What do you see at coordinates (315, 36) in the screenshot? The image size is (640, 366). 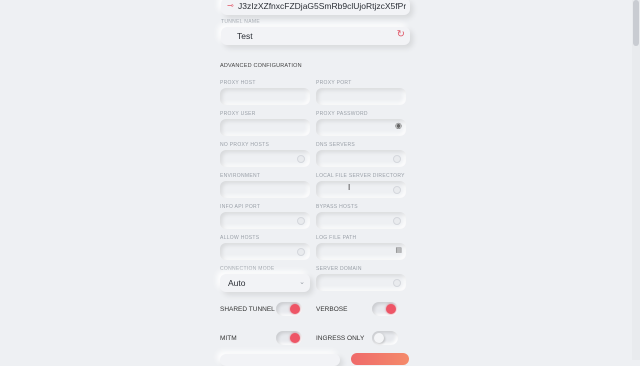 I see `tunnel-name-input: Test ↻` at bounding box center [315, 36].